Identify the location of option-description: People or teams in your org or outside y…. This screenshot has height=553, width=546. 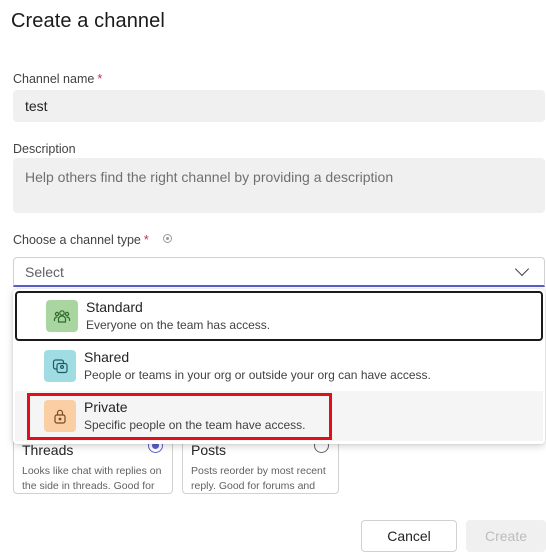
(257, 375).